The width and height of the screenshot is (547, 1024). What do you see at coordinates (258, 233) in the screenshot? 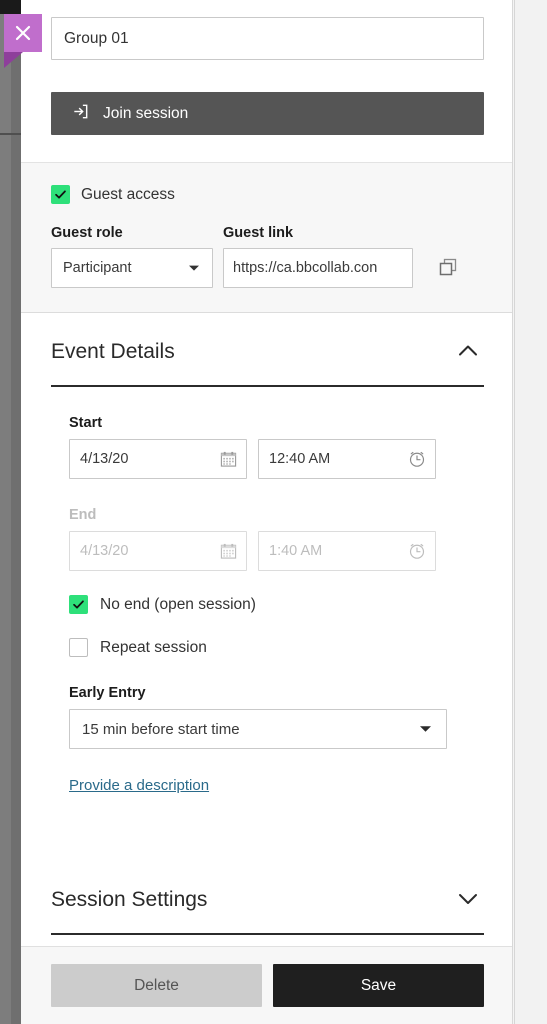
I see `guest-link-label: Guest link` at bounding box center [258, 233].